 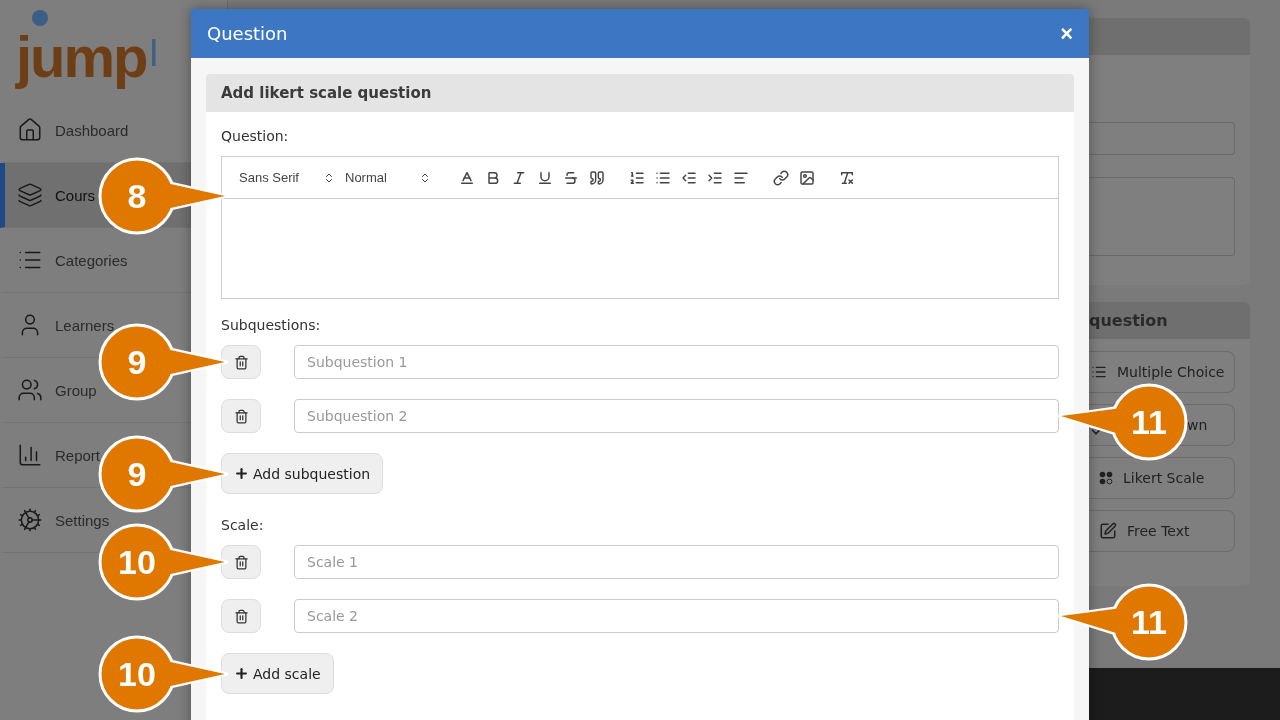 I want to click on logo-text: I, so click(x=154, y=53).